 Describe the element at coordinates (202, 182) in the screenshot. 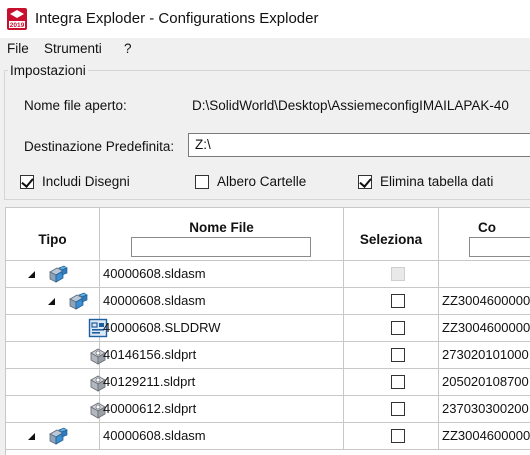

I see `folder-tree-checkbox` at that location.